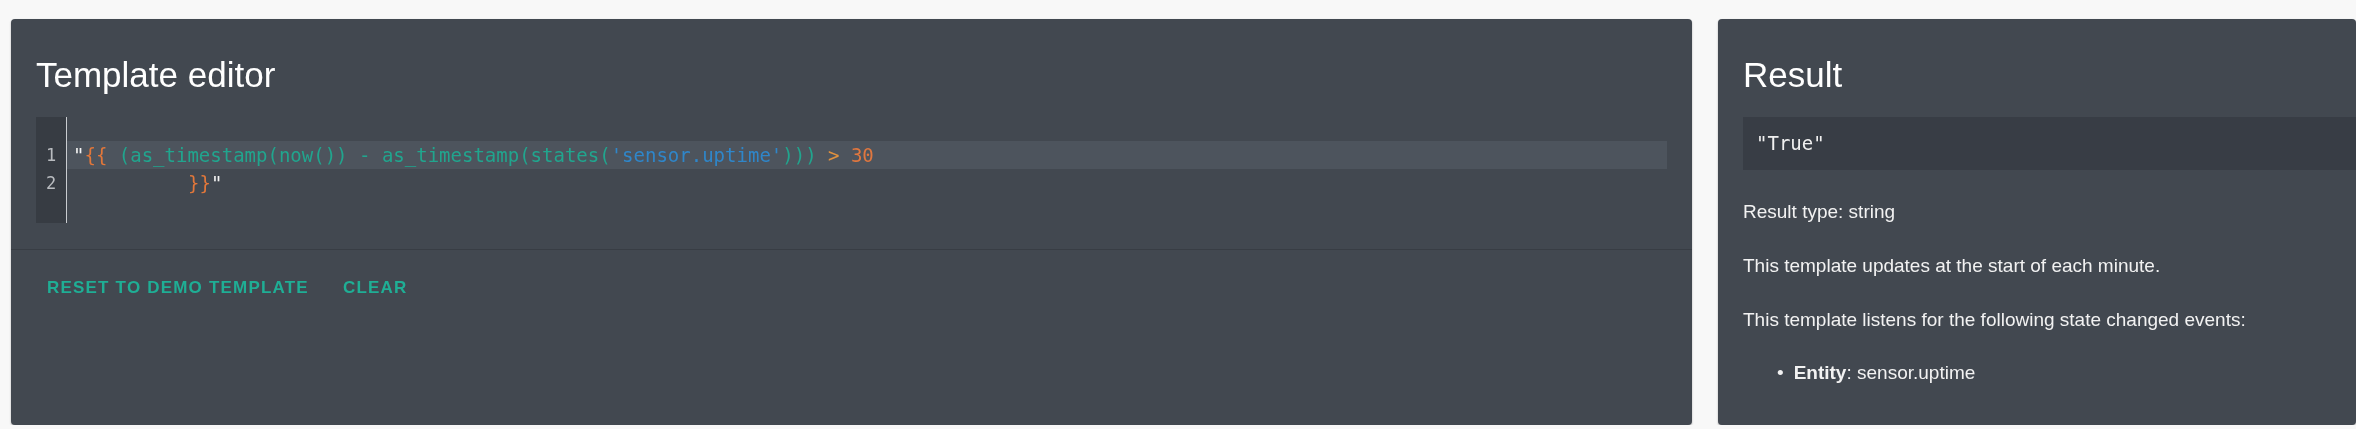 The image size is (2356, 429). What do you see at coordinates (1952, 266) in the screenshot?
I see `update-note: This template updates at the start of each minute.` at bounding box center [1952, 266].